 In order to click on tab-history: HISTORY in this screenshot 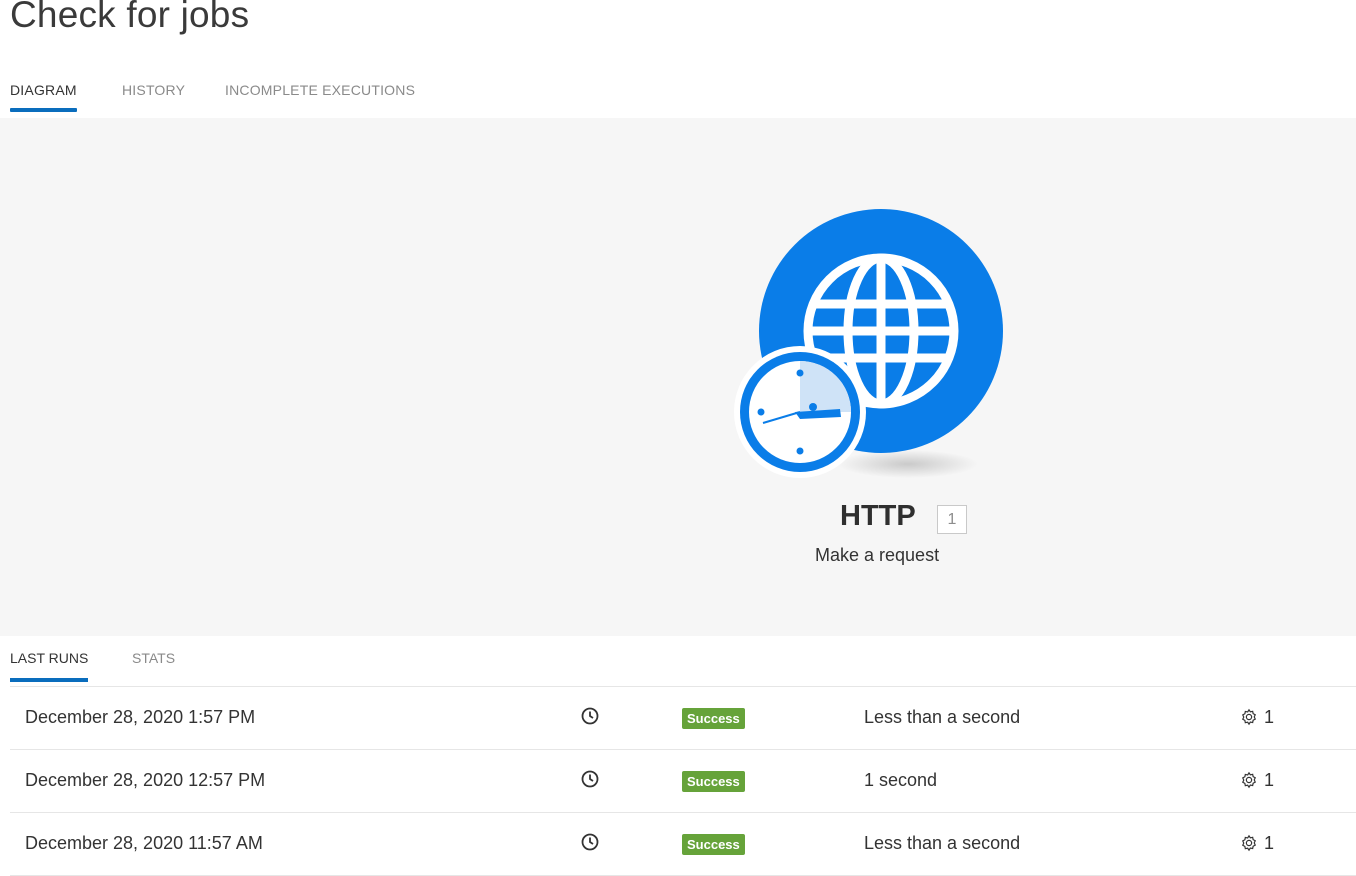, I will do `click(153, 97)`.